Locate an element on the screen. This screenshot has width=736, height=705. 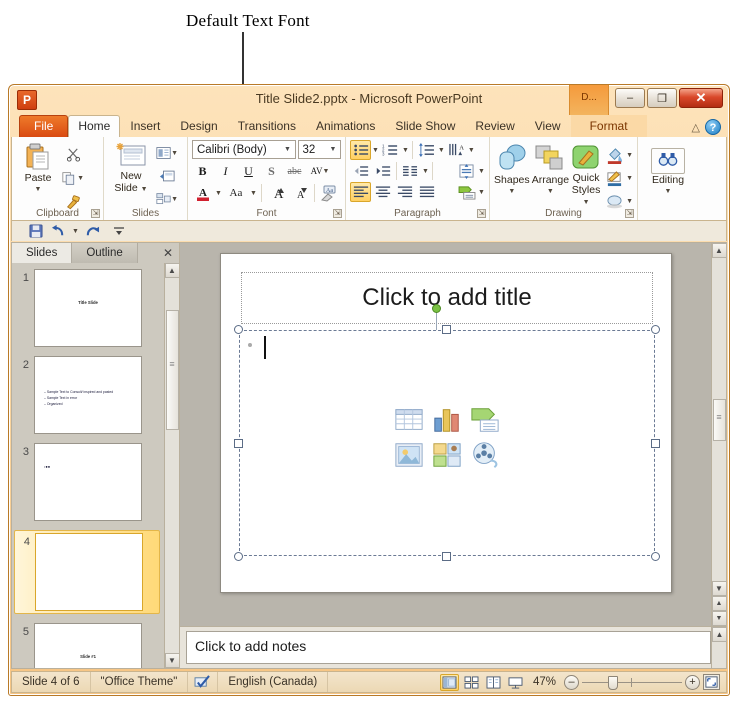
panel-tab-outline: Outline is located at coordinates (105, 253).